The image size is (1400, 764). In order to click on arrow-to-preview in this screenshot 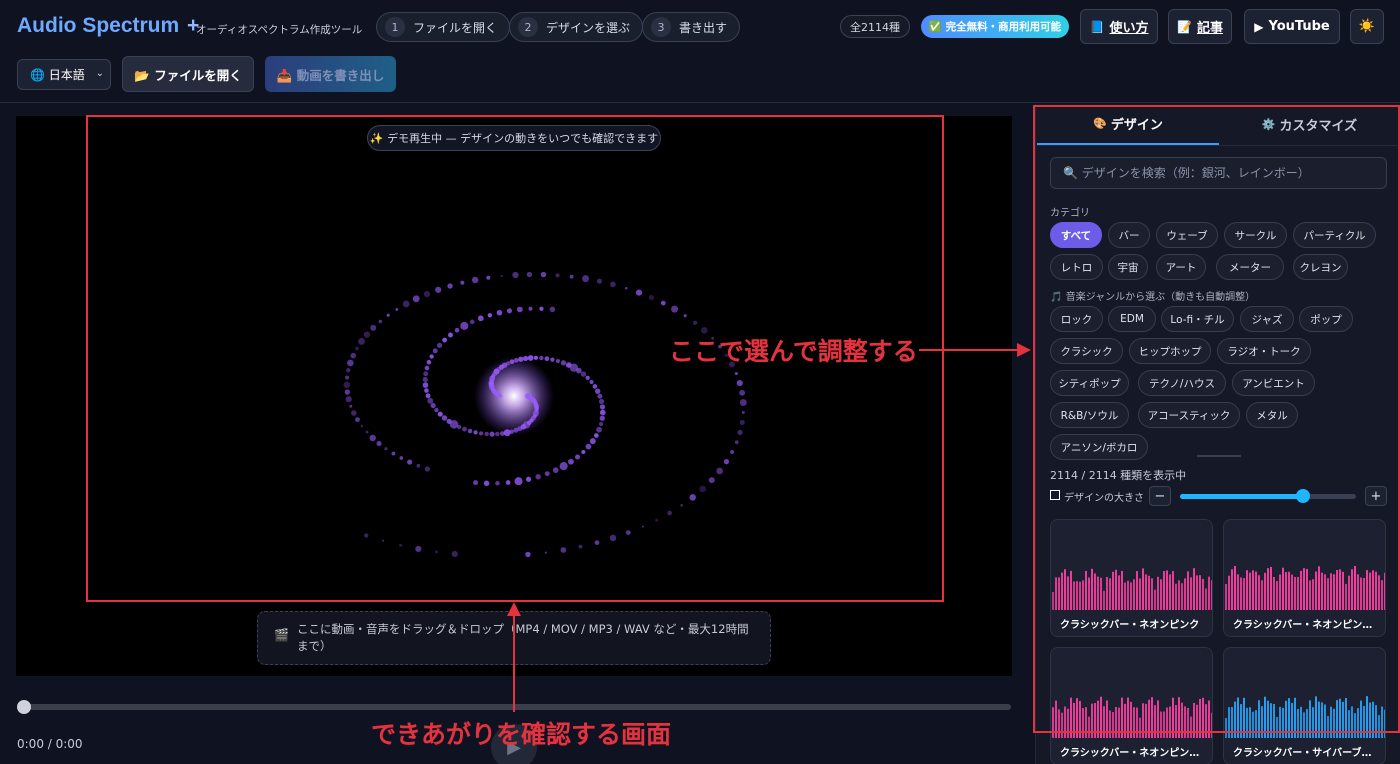, I will do `click(514, 657)`.